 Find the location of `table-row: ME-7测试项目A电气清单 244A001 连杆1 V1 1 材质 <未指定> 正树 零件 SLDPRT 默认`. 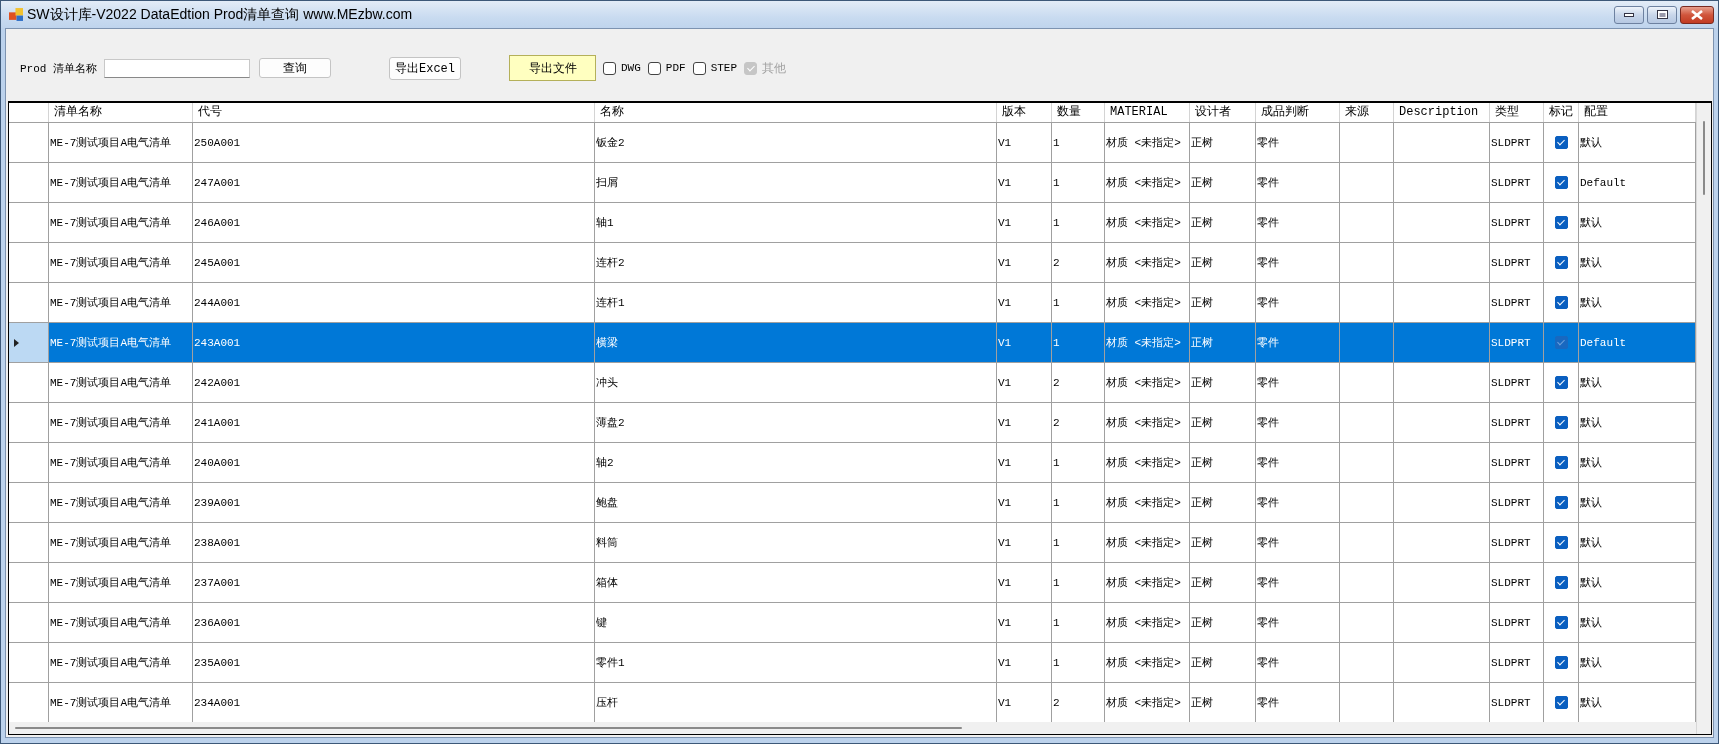

table-row: ME-7测试项目A电气清单 244A001 连杆1 V1 1 材质 <未指定> 正树 零件 SLDPRT 默认 is located at coordinates (852, 303).